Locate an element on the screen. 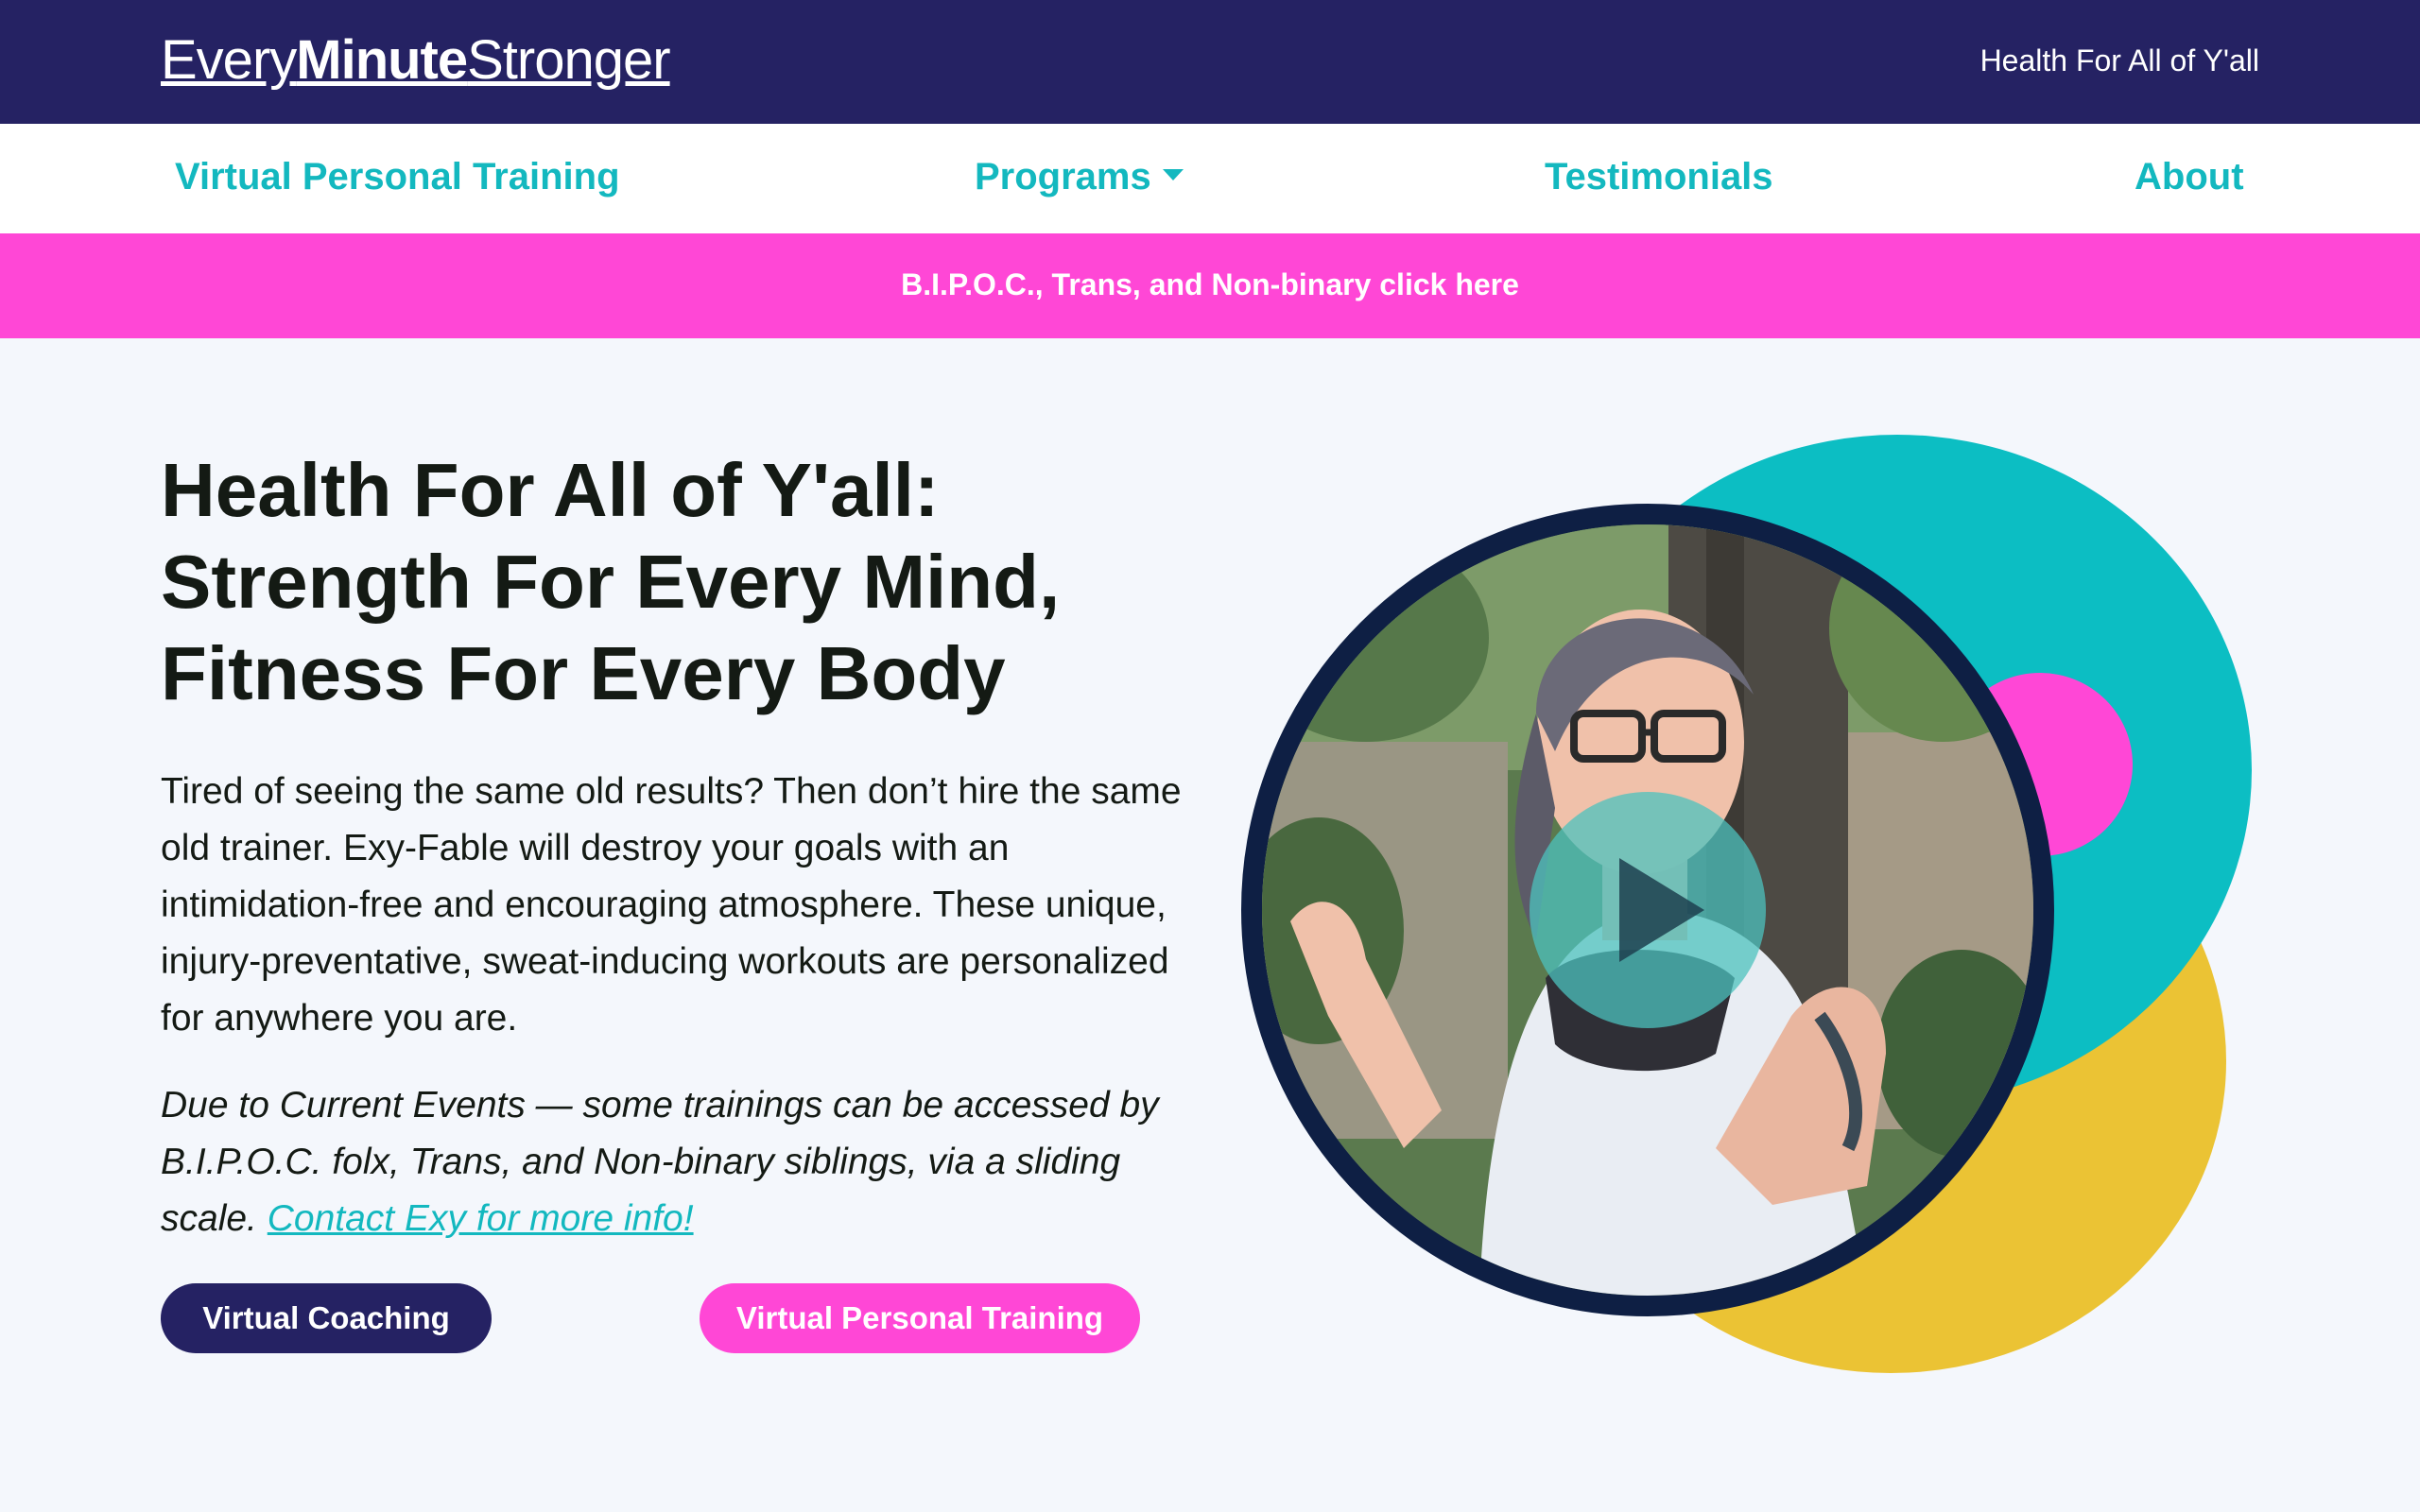 The height and width of the screenshot is (1512, 2420). contact-exy-link: Contact Exy for more info! is located at coordinates (481, 1218).